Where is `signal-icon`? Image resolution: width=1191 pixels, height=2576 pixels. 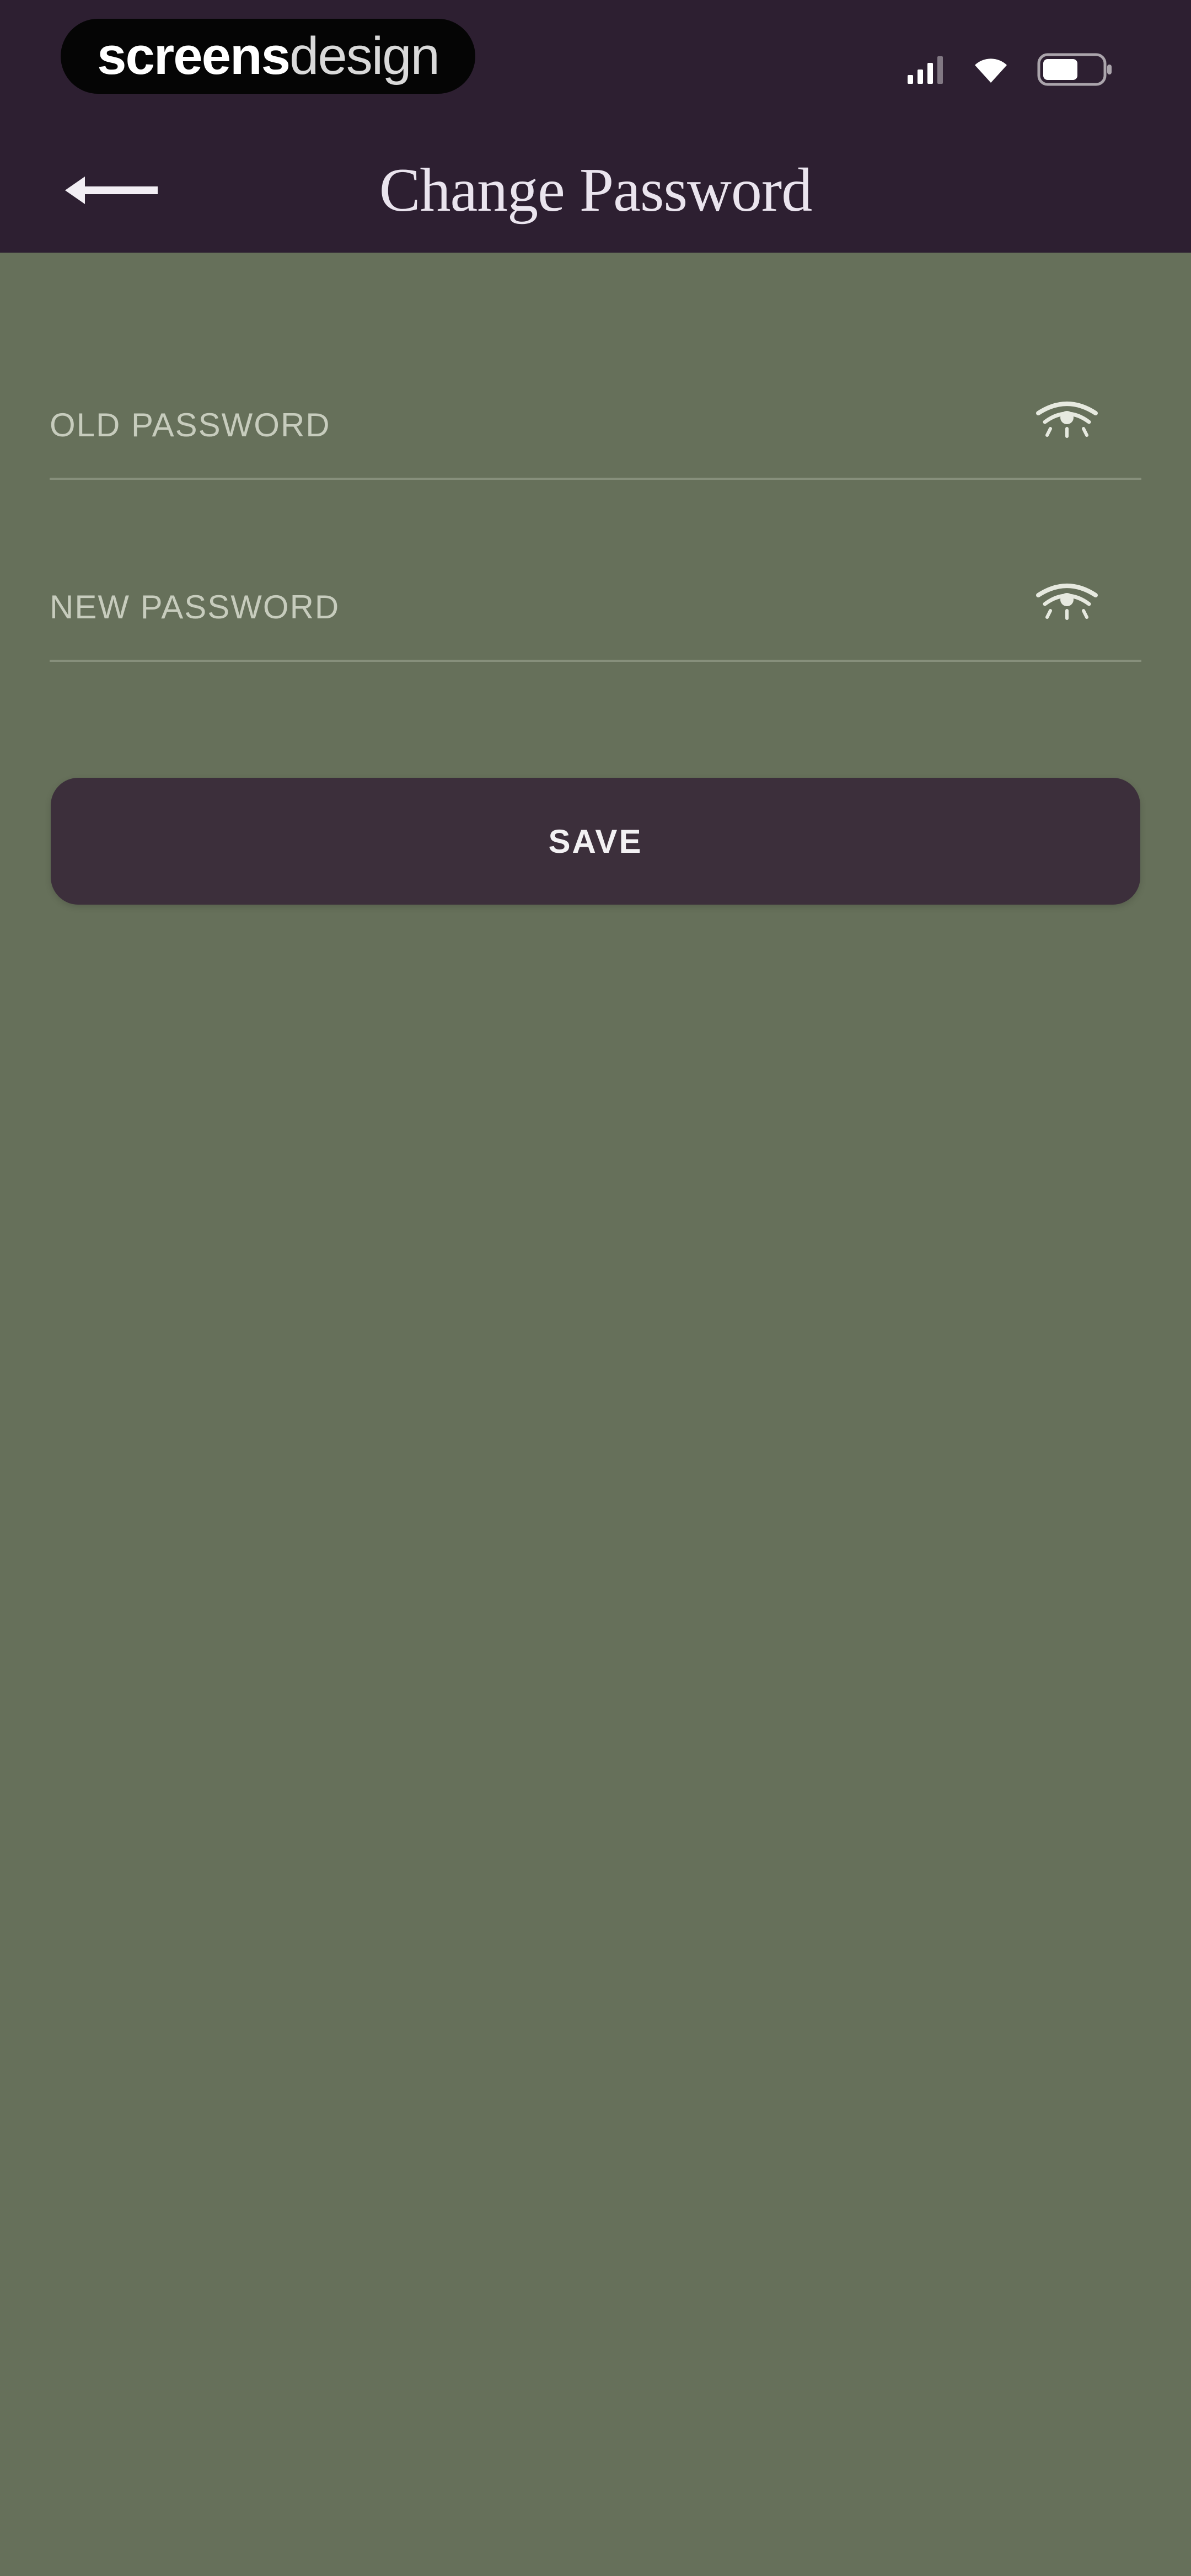
signal-icon is located at coordinates (925, 70).